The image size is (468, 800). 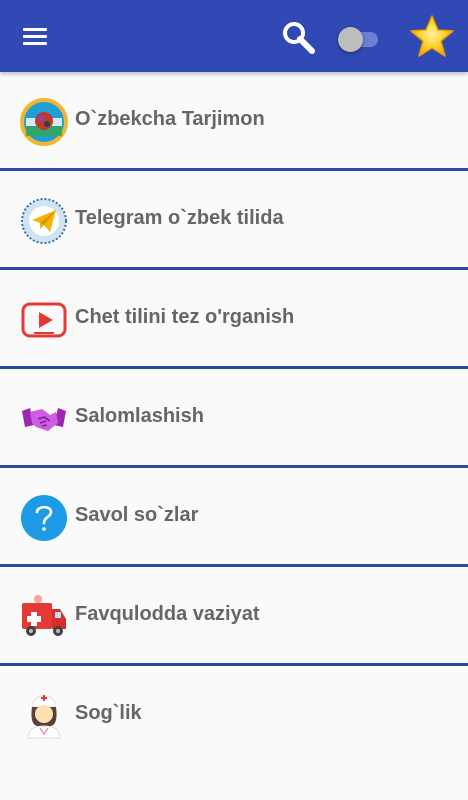 What do you see at coordinates (108, 713) in the screenshot?
I see `item-label: Sog`lik` at bounding box center [108, 713].